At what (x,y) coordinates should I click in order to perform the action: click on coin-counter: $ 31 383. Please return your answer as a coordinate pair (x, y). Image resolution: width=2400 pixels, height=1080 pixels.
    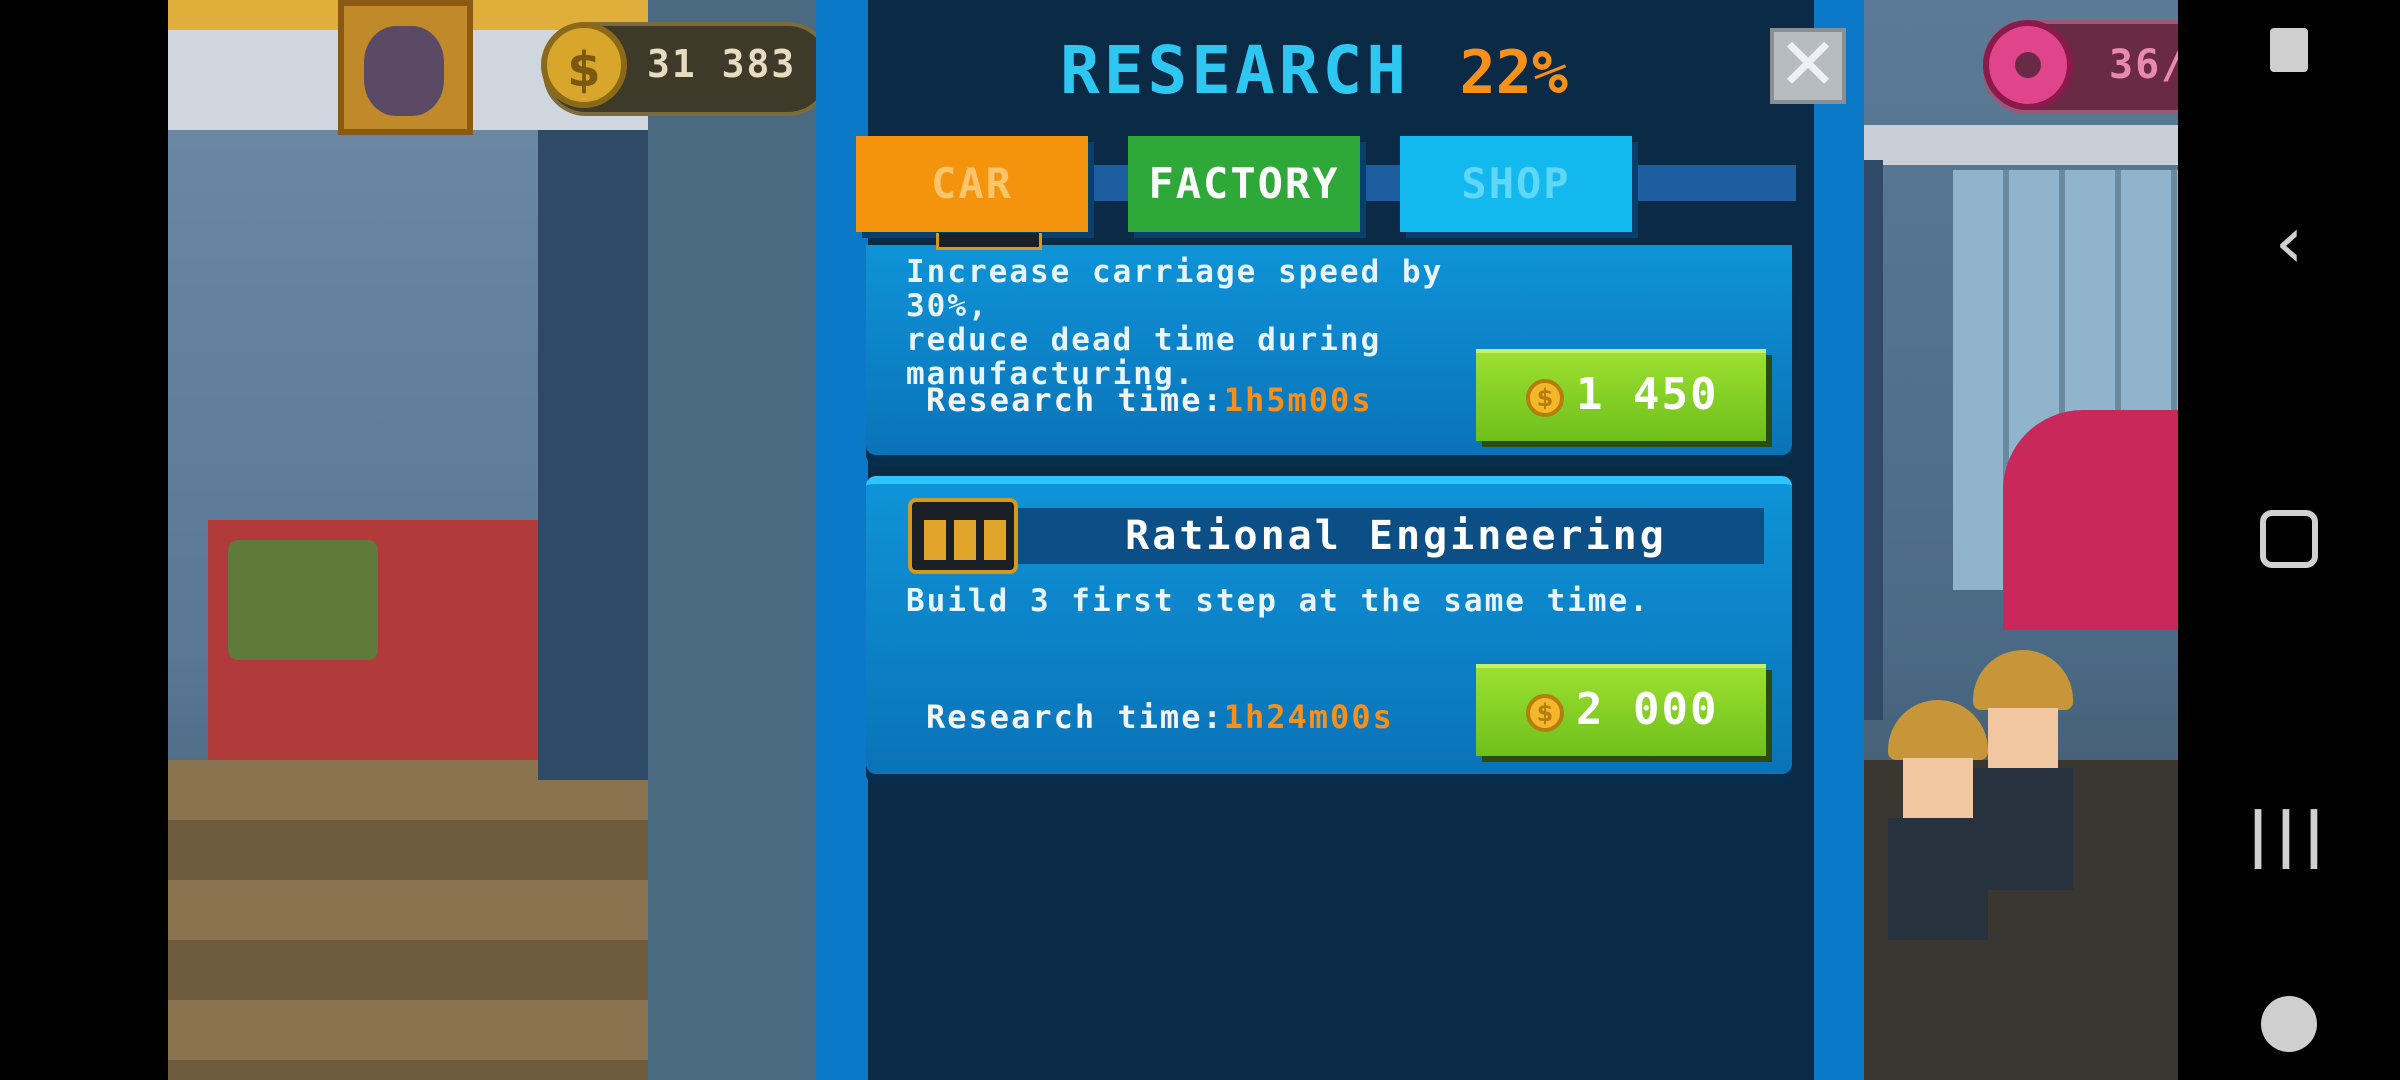
    Looking at the image, I should click on (686, 69).